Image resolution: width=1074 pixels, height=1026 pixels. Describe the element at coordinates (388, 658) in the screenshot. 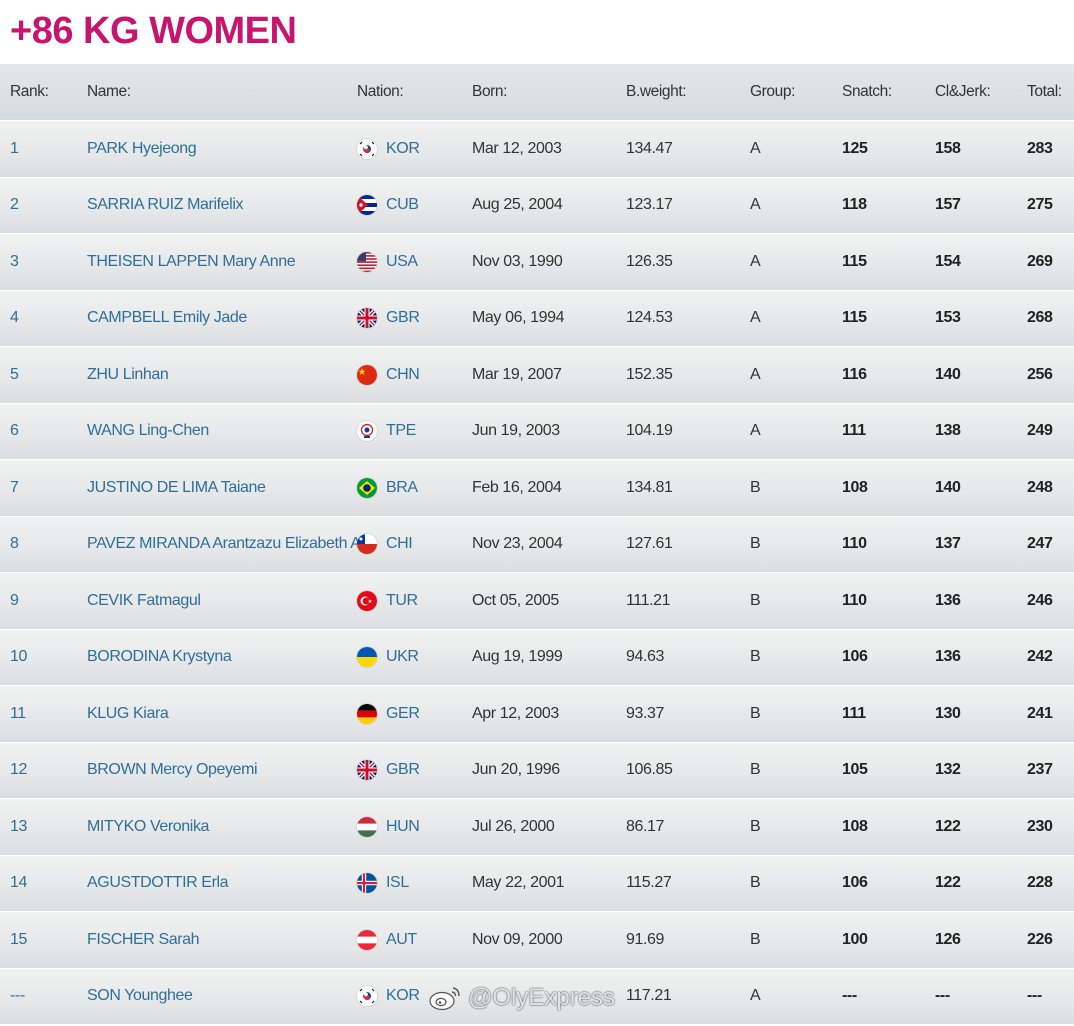

I see `nation-cell: UKR` at that location.